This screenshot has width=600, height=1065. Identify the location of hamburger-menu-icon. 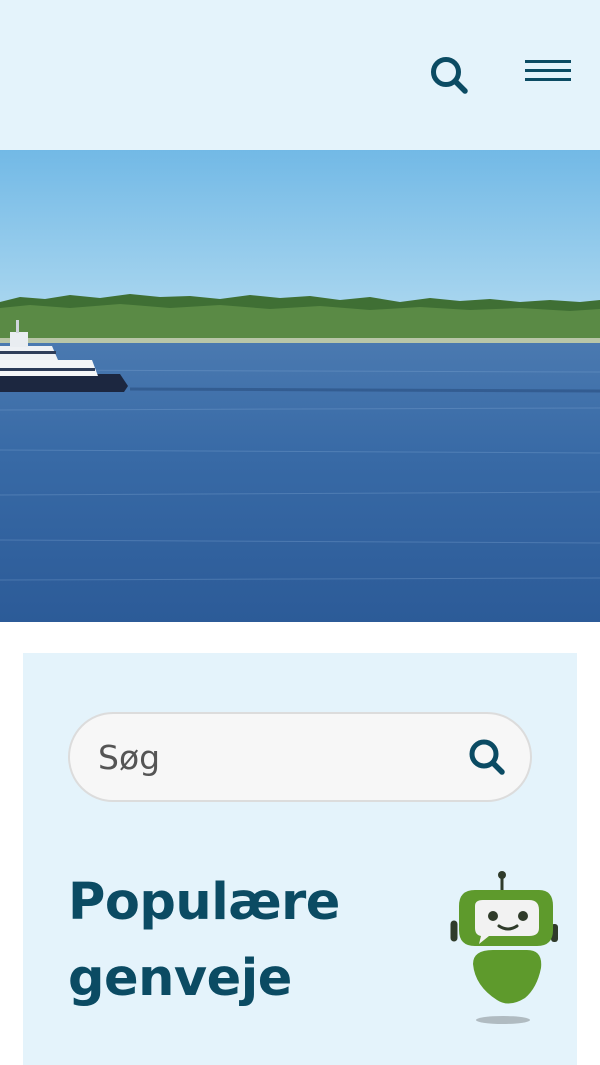
(548, 72).